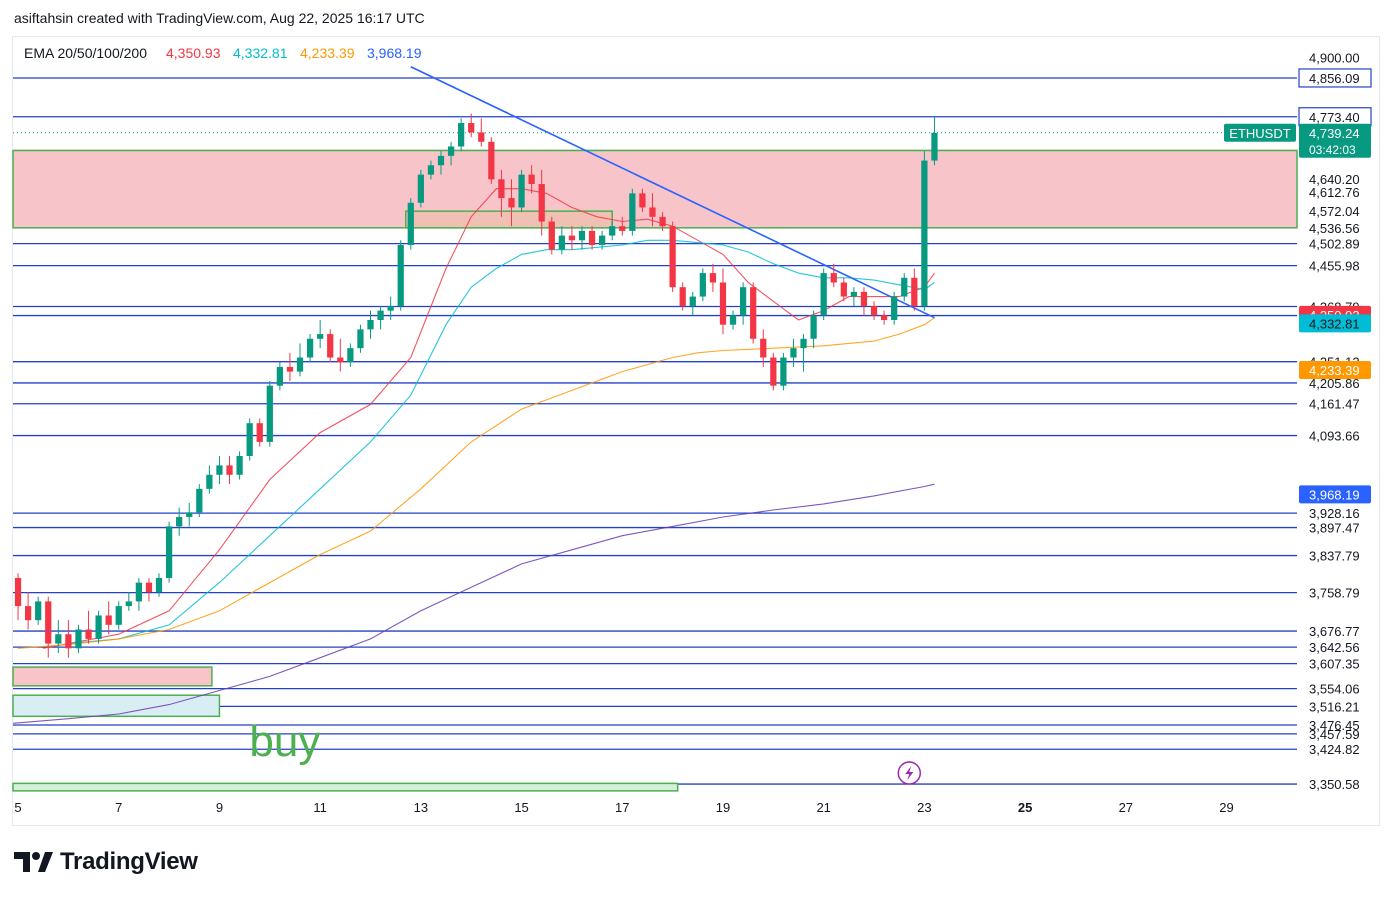 This screenshot has height=900, width=1392. Describe the element at coordinates (1259, 133) in the screenshot. I see `symbol-label: ETHUSDT` at that location.